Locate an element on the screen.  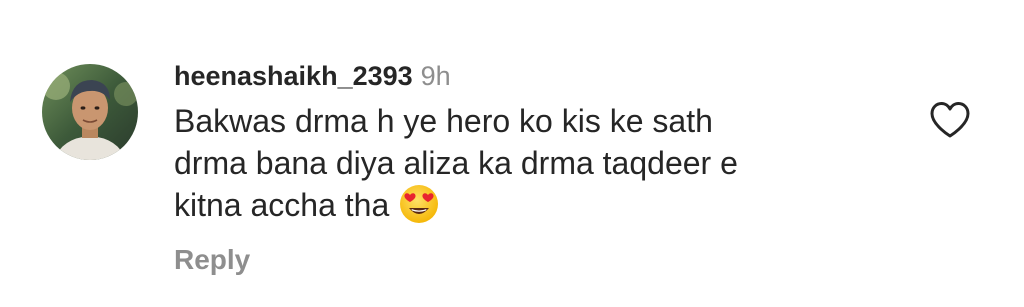
heart-eyes-emoji is located at coordinates (419, 204).